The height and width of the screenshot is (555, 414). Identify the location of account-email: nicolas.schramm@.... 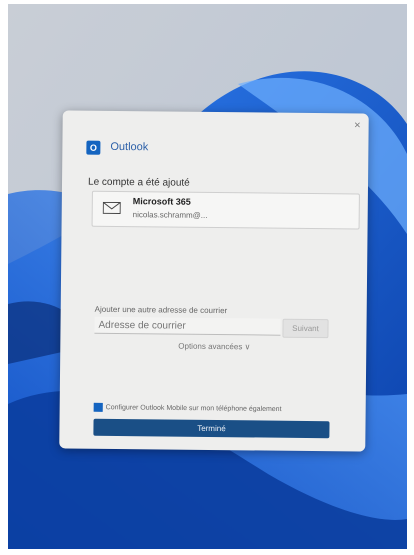
(170, 215).